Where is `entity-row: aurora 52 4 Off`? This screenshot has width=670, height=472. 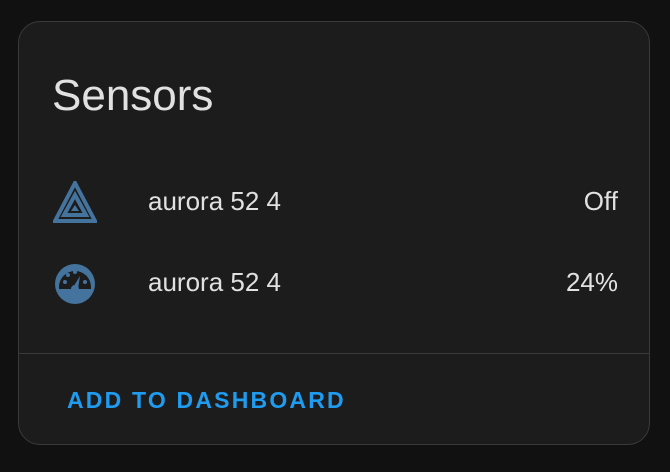
entity-row: aurora 52 4 Off is located at coordinates (334, 201).